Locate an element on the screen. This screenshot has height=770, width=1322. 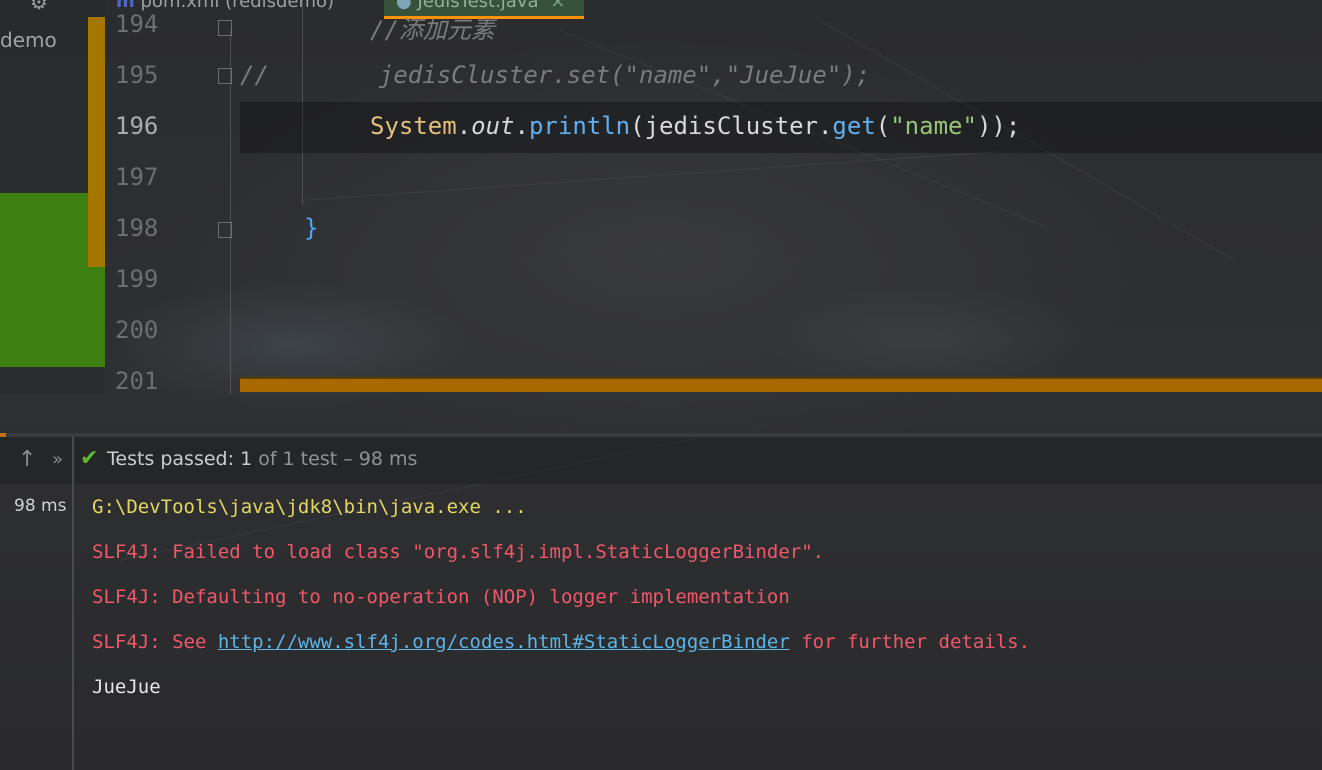
indent-guide is located at coordinates (230, 212).